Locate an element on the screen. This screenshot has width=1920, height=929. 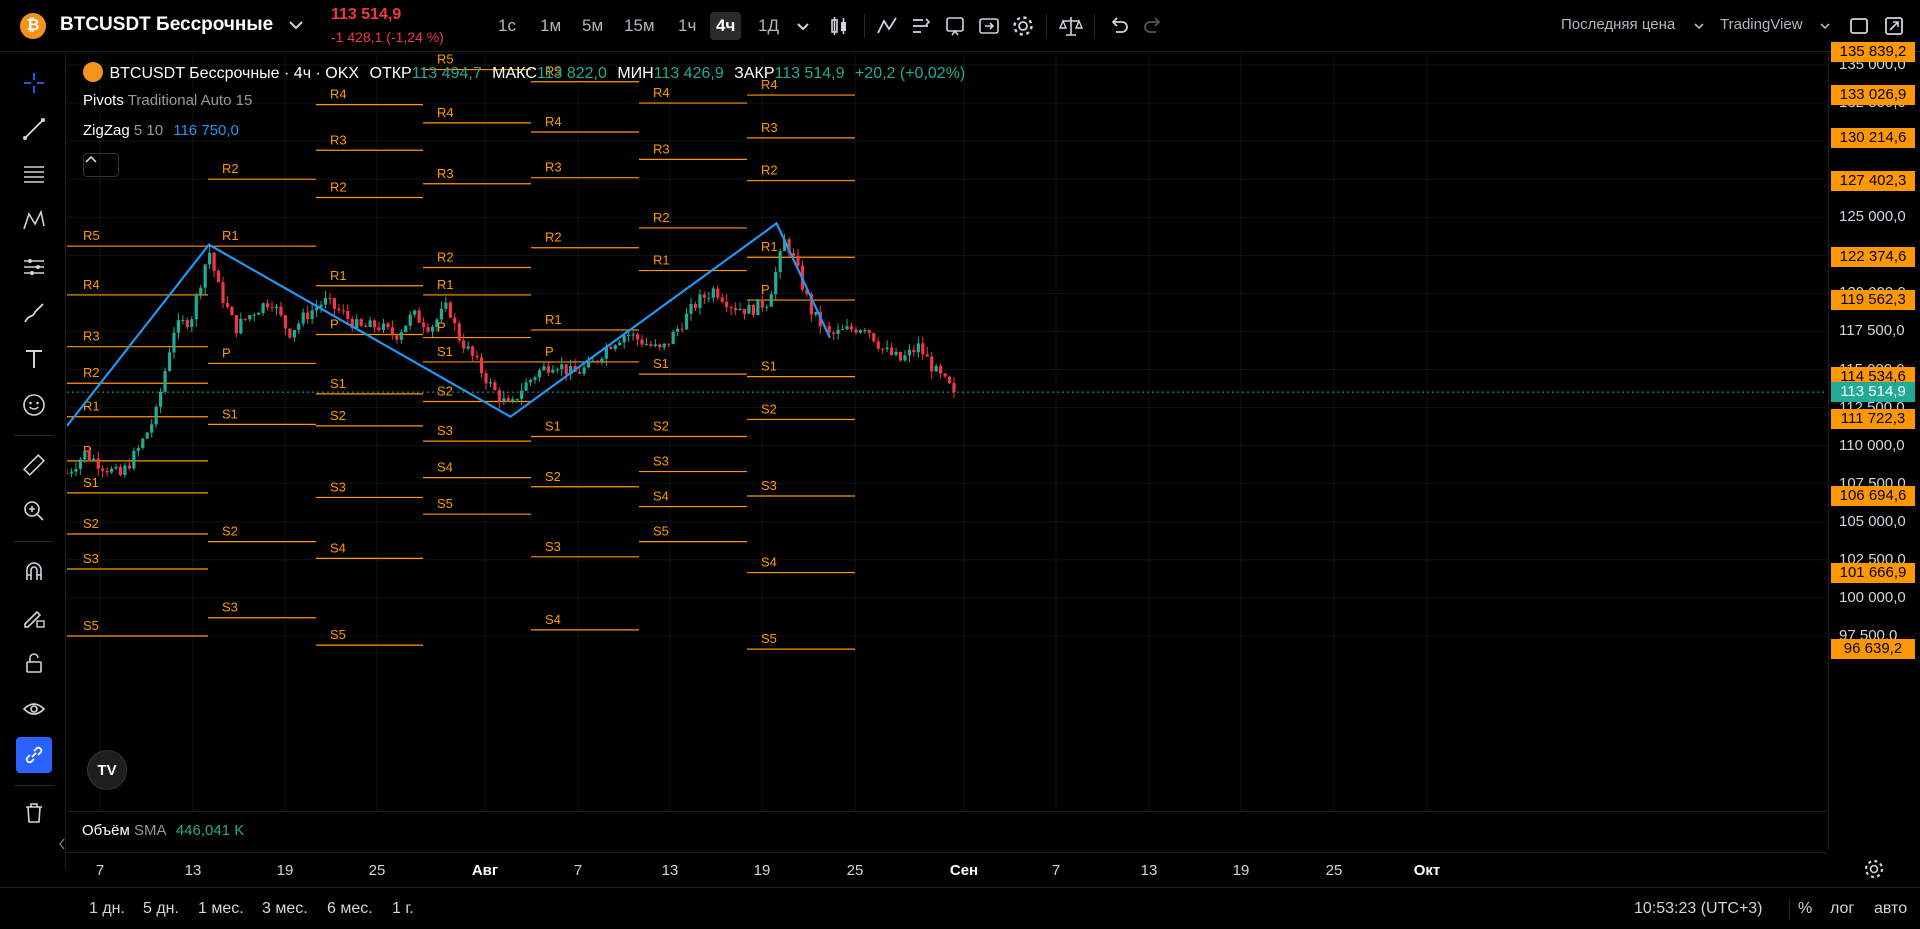
pivot-level-label: R2 is located at coordinates (338, 186).